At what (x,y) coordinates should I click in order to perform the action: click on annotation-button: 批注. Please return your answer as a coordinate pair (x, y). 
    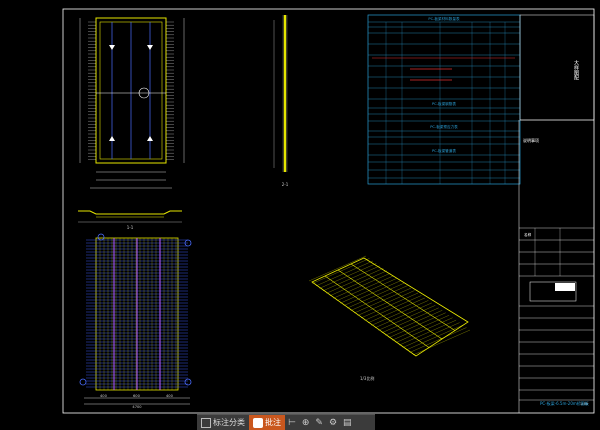
    Looking at the image, I should click on (267, 422).